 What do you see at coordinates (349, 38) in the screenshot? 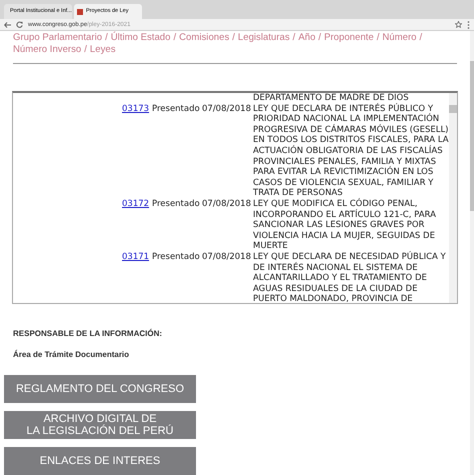
I see `nav-link: Proponente` at bounding box center [349, 38].